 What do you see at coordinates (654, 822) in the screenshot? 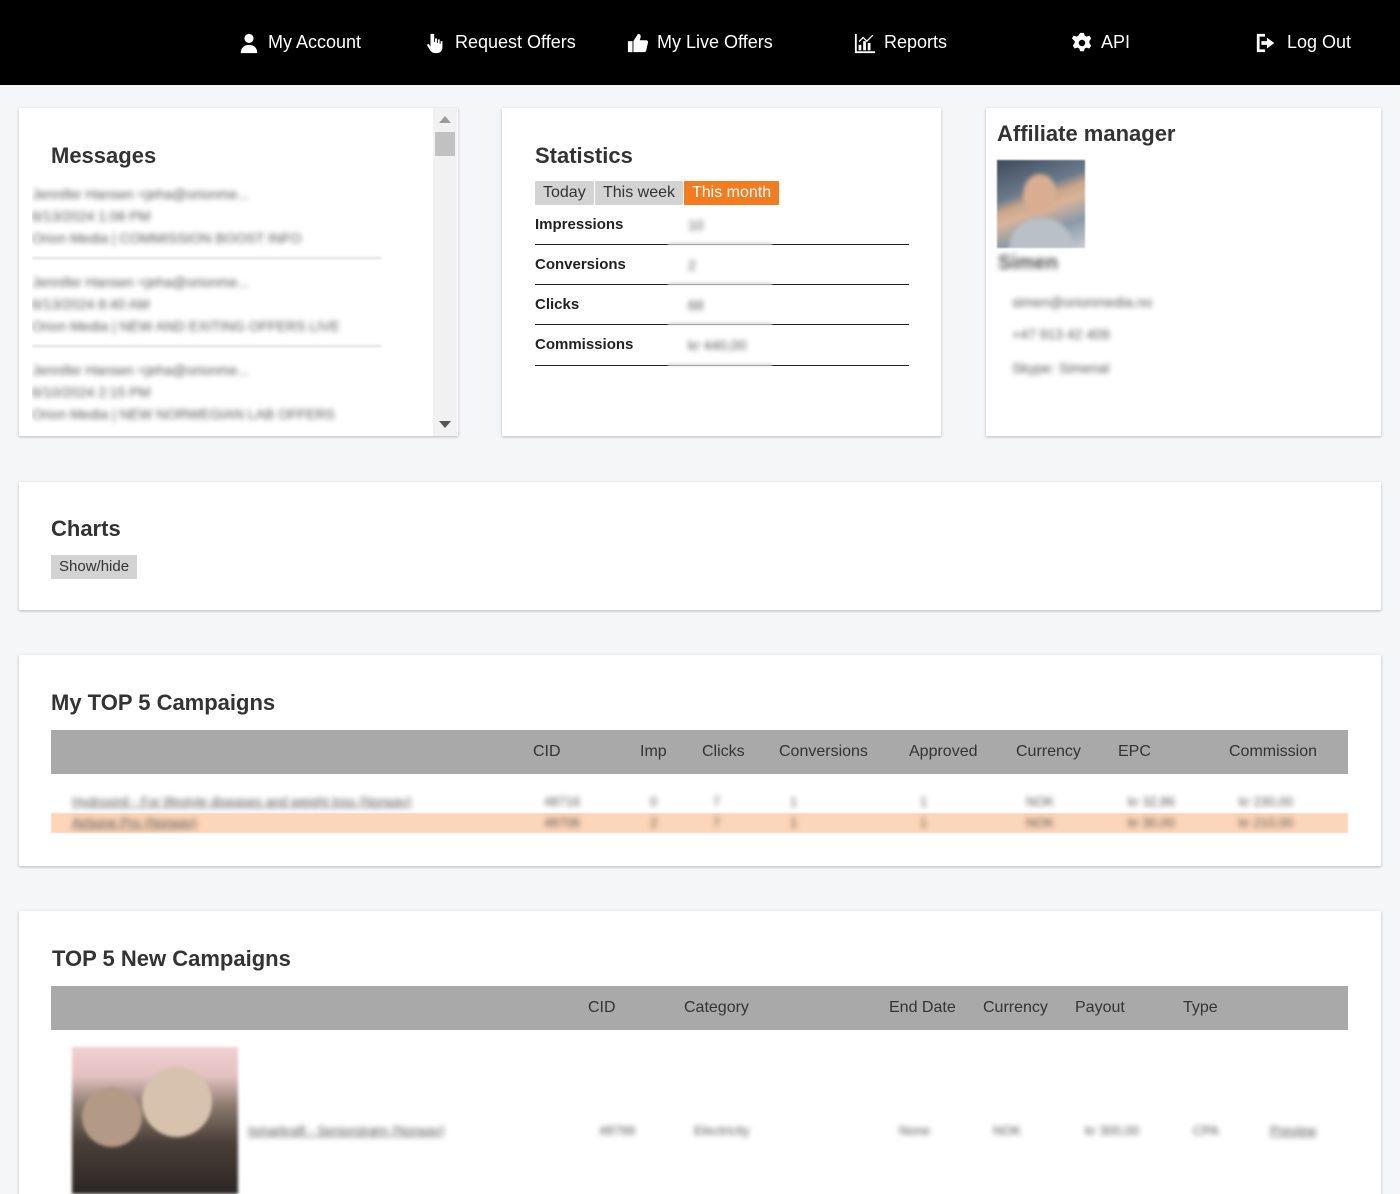
I see `cell-imp: 2` at bounding box center [654, 822].